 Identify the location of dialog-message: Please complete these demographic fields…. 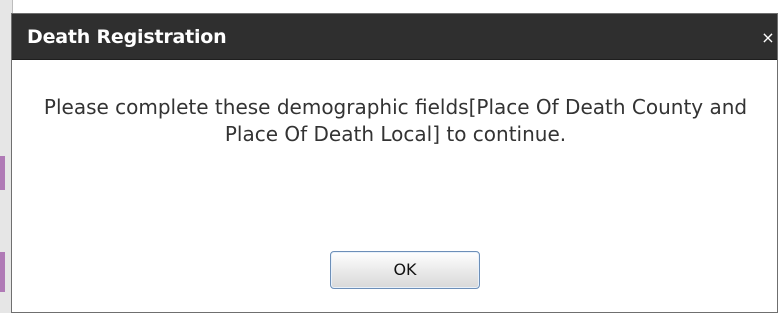
(395, 120).